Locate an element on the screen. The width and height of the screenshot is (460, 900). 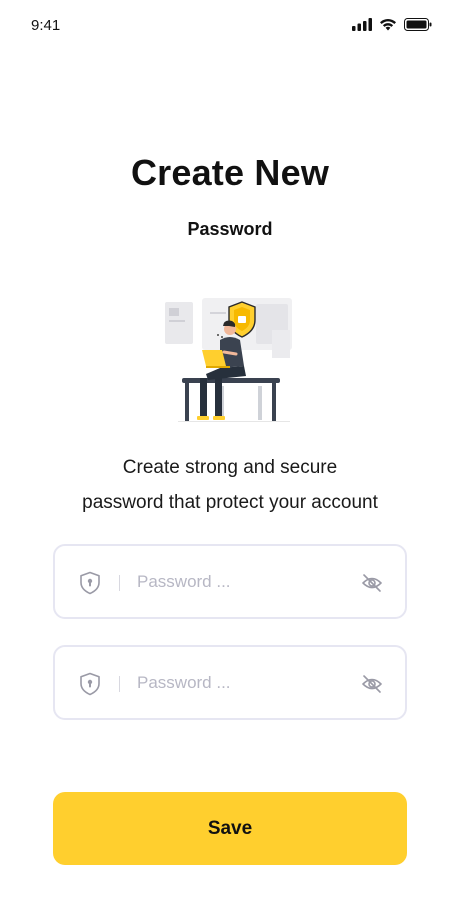
status-bar: 9:41 is located at coordinates (230, 25).